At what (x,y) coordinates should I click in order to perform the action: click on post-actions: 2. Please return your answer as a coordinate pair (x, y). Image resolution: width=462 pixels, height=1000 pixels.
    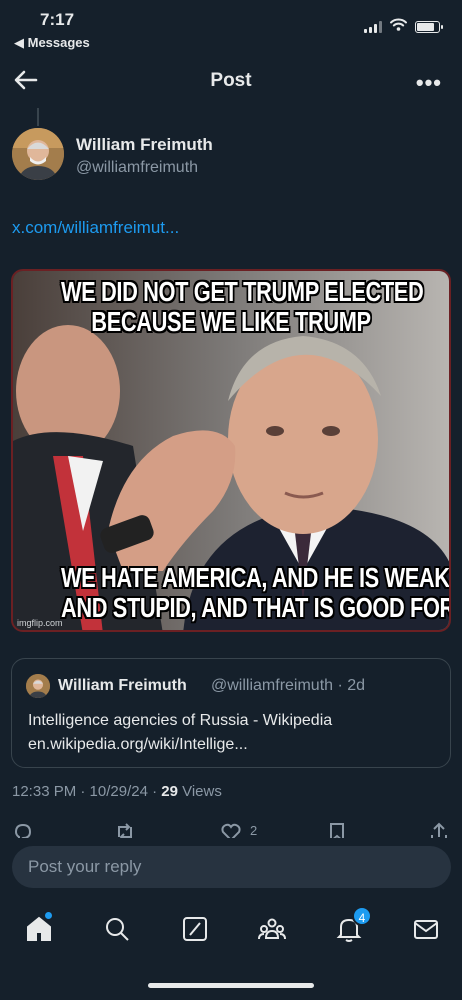
    Looking at the image, I should click on (231, 828).